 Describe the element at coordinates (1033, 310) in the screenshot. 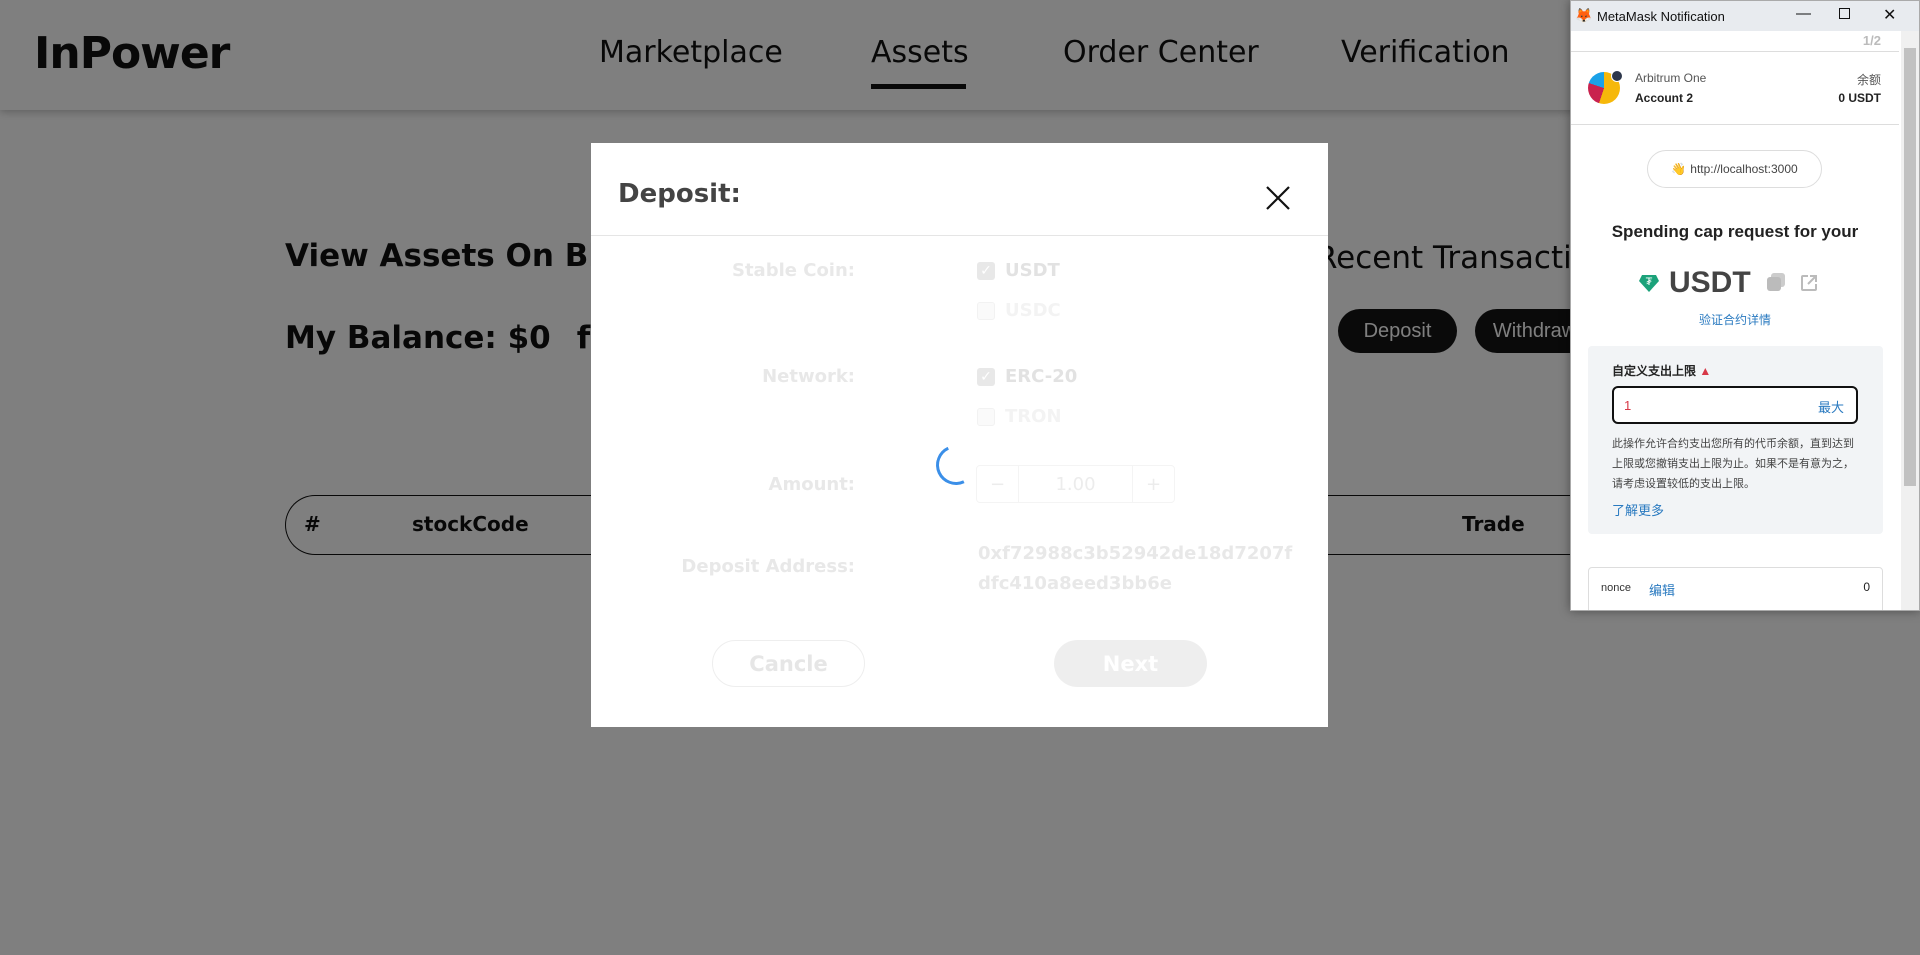

I see `usdc-option: USDC` at that location.